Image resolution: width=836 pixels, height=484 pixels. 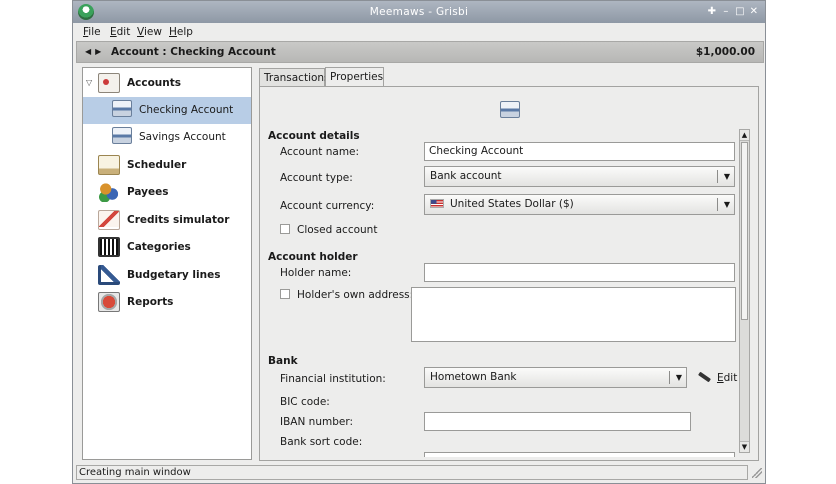 I want to click on tree-item-categories: Categories, so click(x=167, y=247).